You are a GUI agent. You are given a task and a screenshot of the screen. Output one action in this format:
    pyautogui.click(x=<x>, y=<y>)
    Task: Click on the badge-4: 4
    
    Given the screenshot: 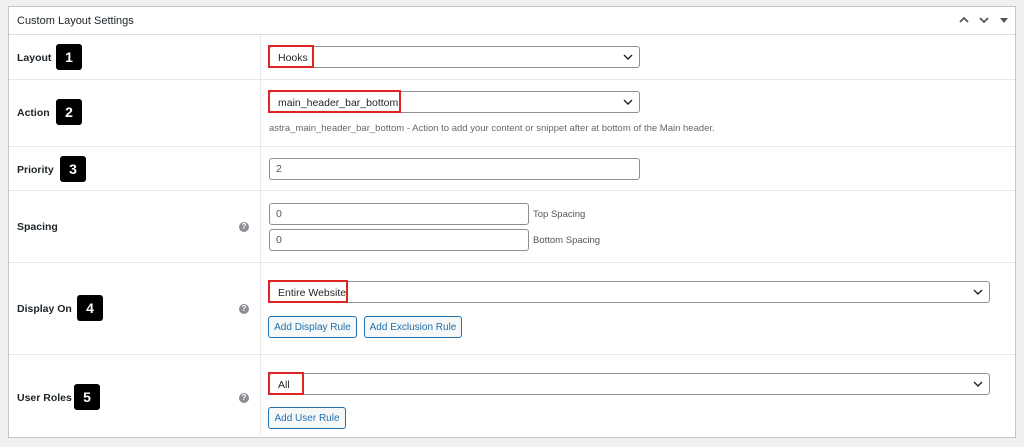 What is the action you would take?
    pyautogui.click(x=90, y=308)
    